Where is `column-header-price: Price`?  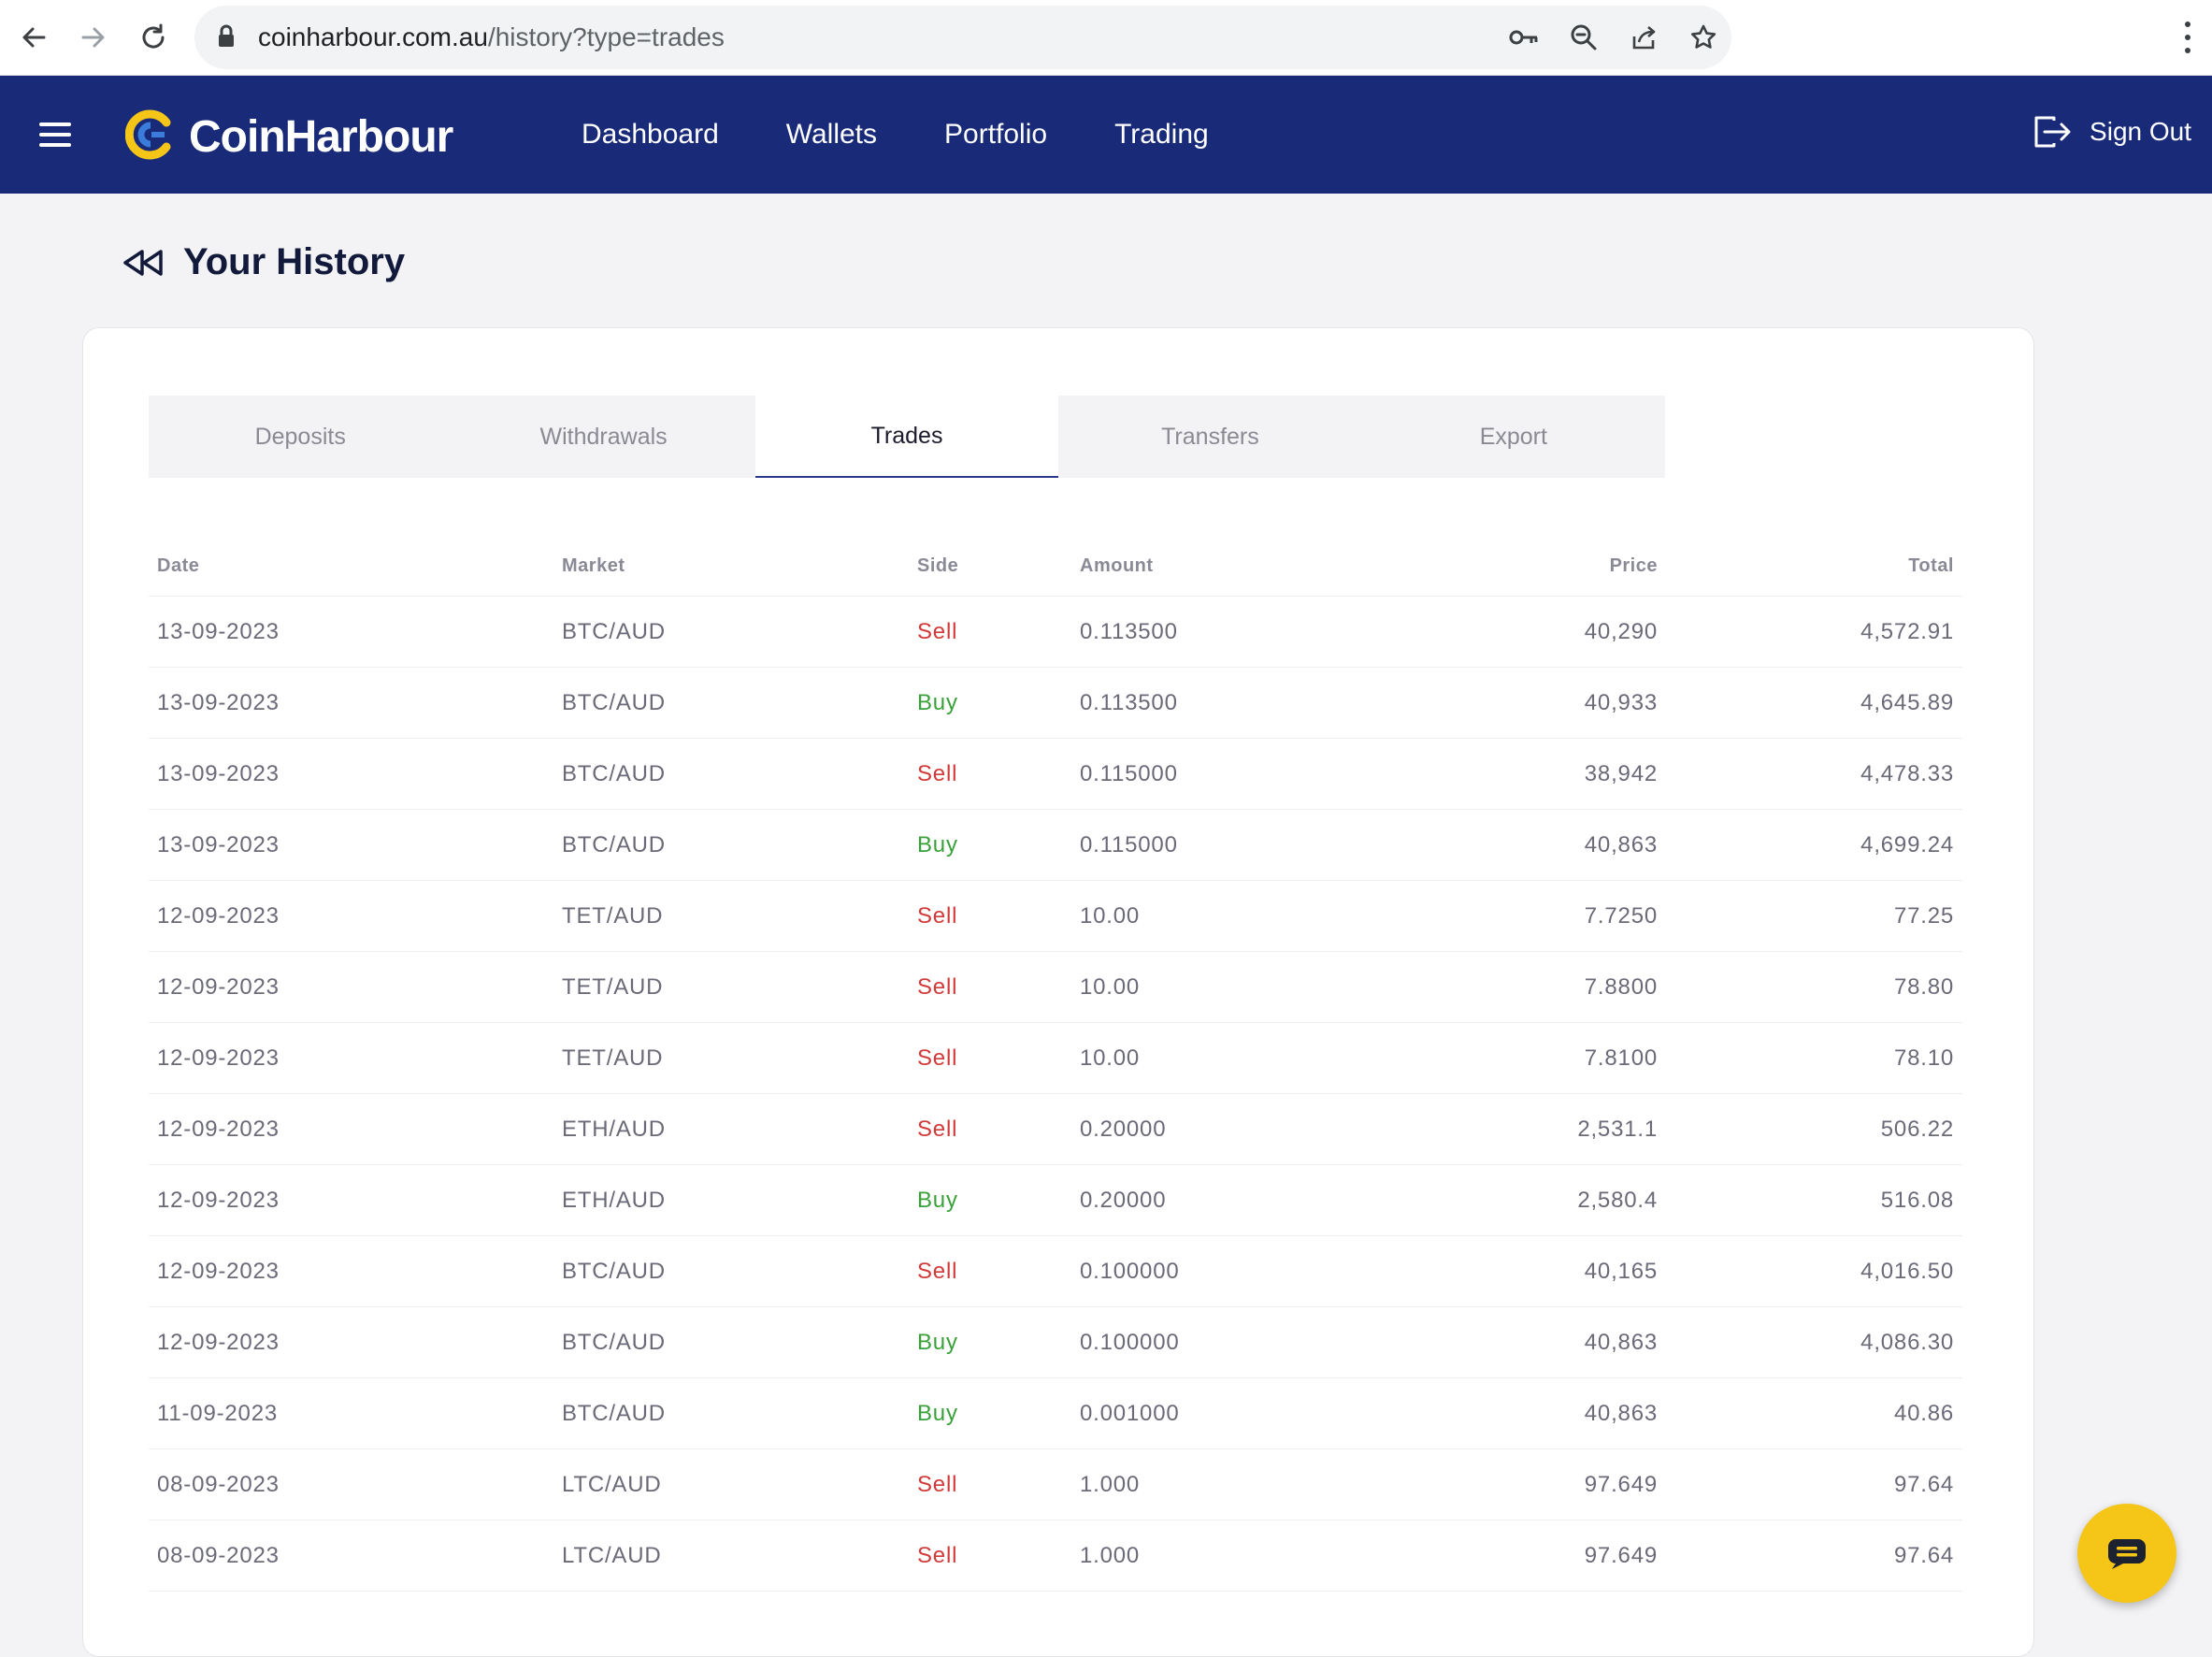 column-header-price: Price is located at coordinates (1517, 567).